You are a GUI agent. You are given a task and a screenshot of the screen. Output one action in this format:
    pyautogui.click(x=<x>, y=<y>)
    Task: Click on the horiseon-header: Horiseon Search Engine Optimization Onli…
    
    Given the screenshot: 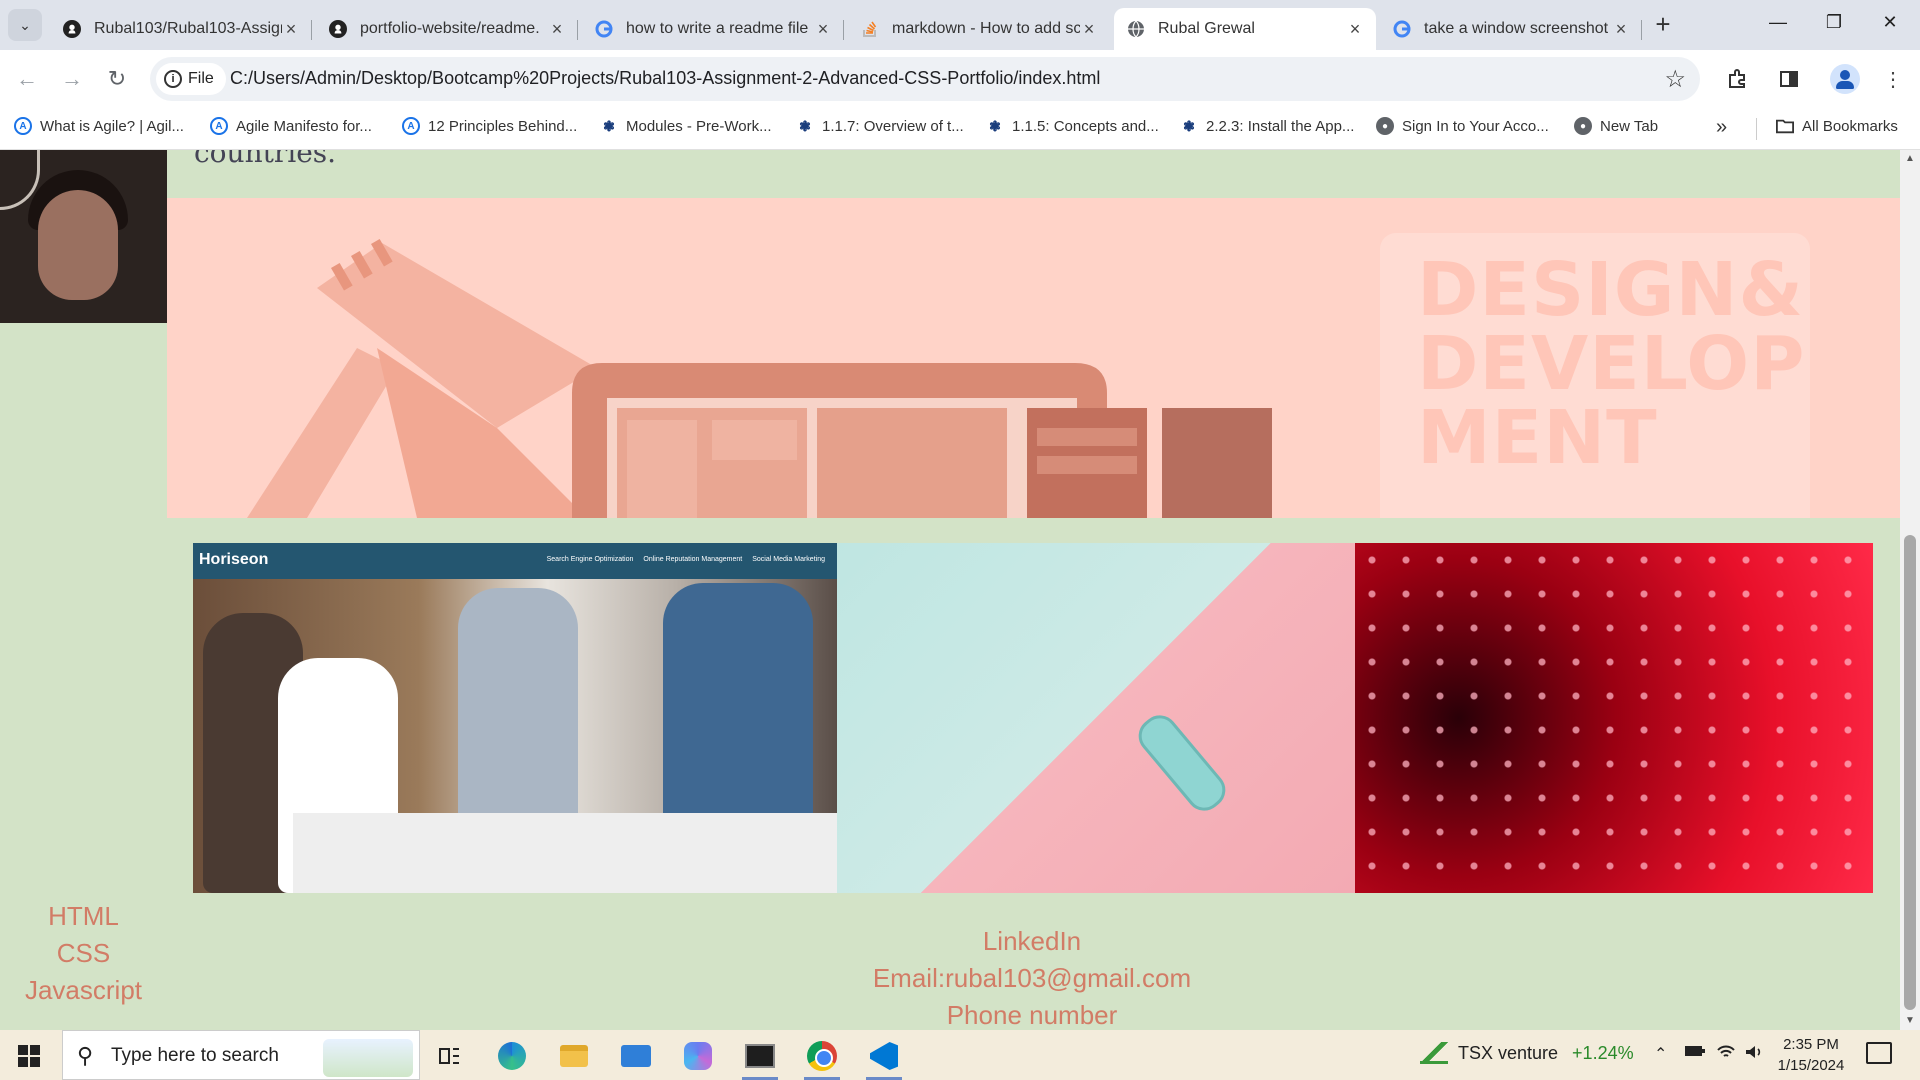 What is the action you would take?
    pyautogui.click(x=515, y=561)
    